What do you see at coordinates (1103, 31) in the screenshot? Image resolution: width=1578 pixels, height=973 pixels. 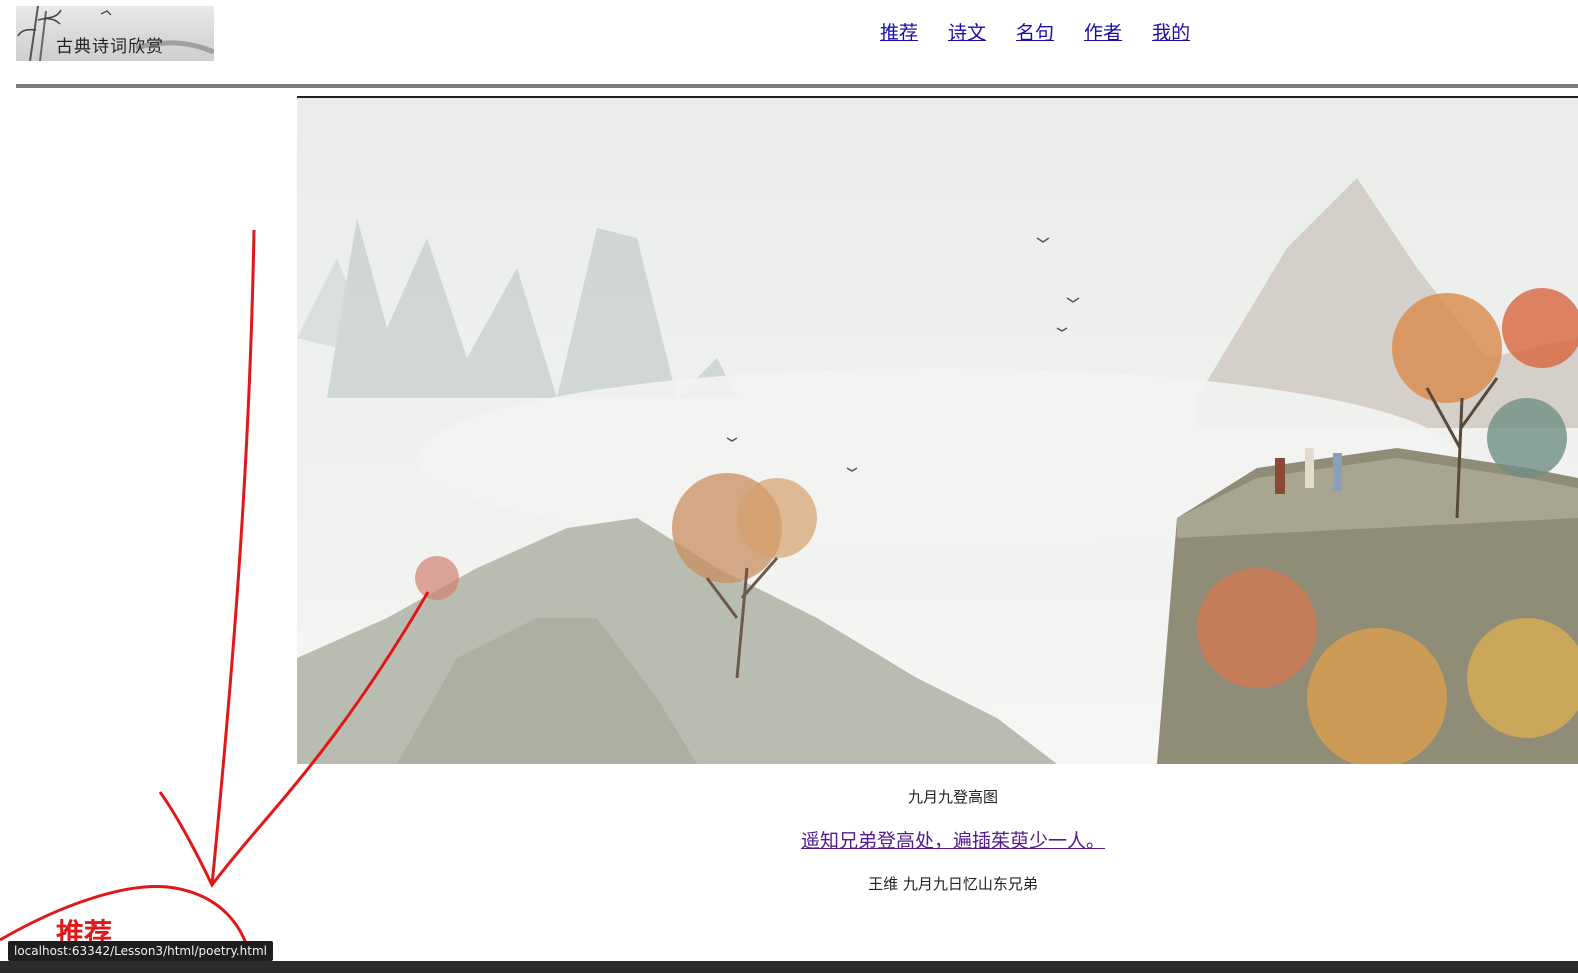 I see `nav-link-authors: 作者` at bounding box center [1103, 31].